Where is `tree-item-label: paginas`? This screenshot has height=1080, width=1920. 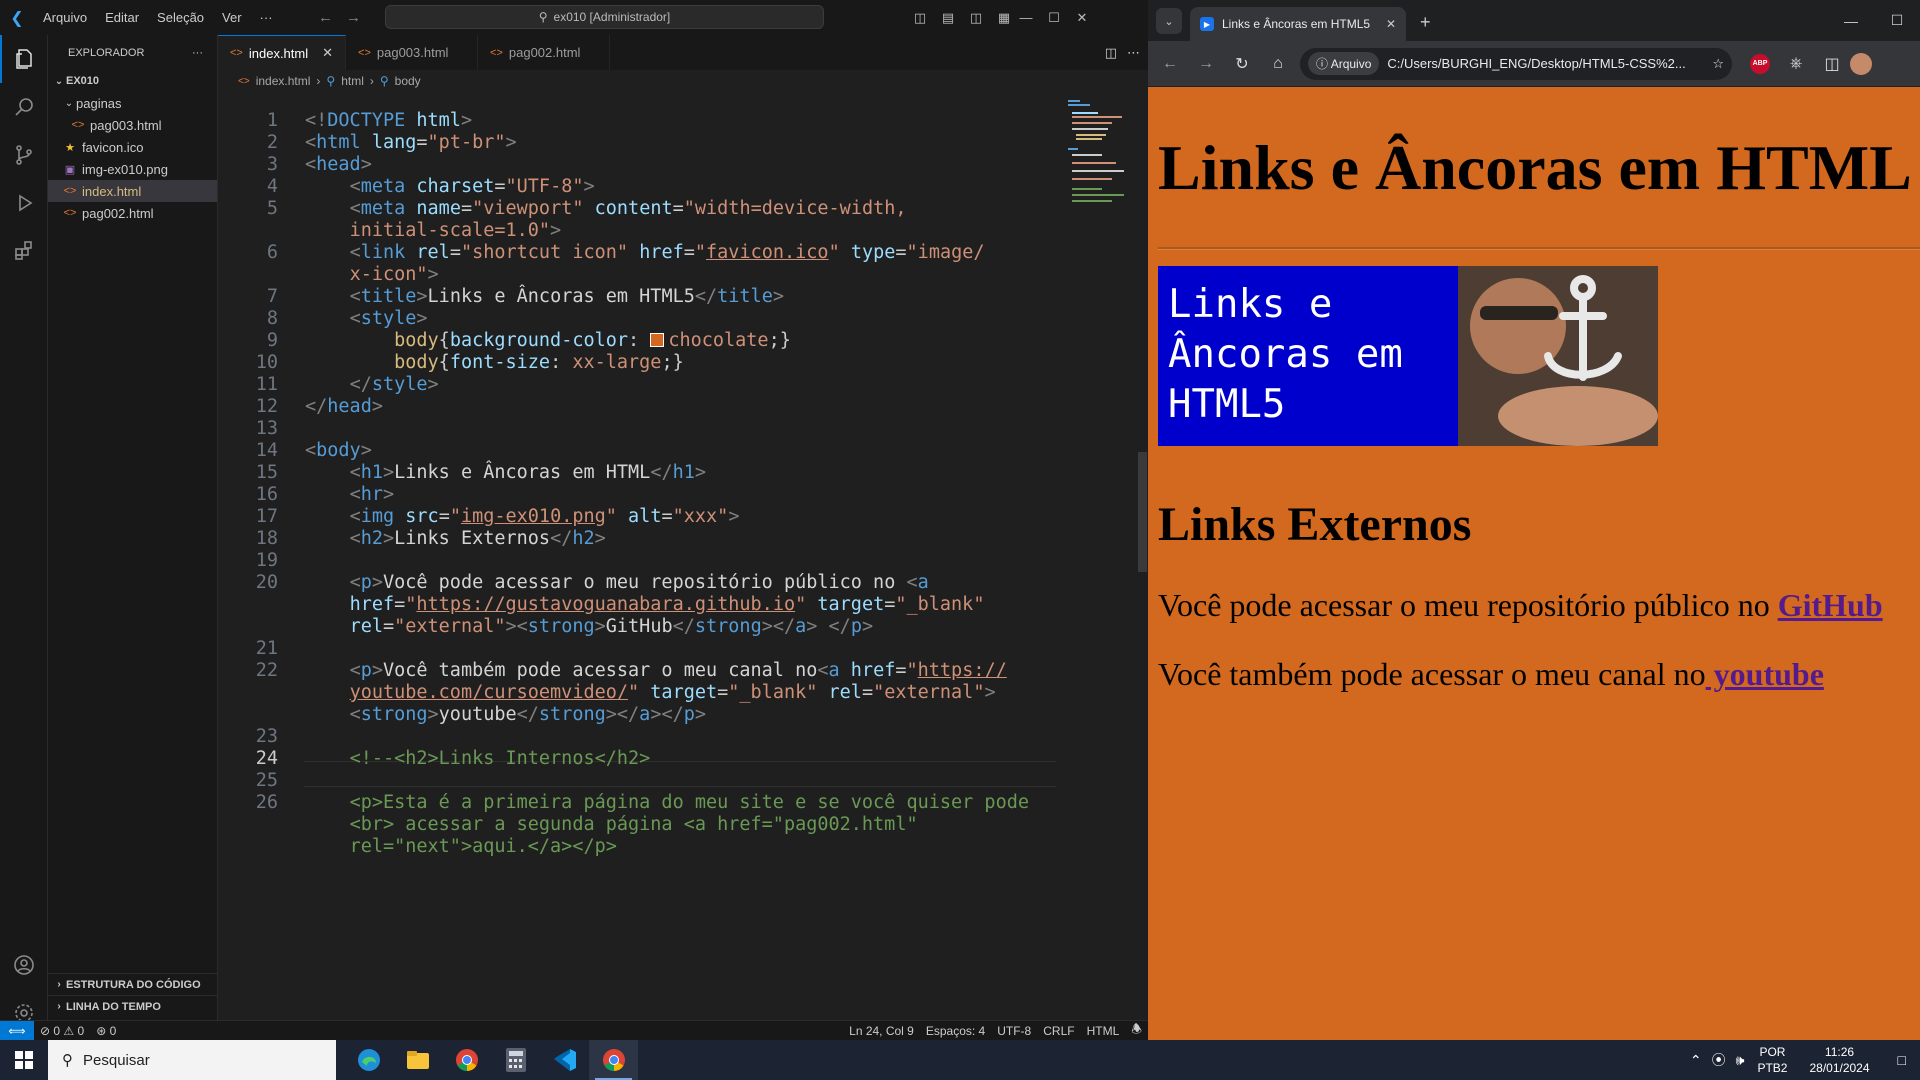
tree-item-label: paginas is located at coordinates (99, 103).